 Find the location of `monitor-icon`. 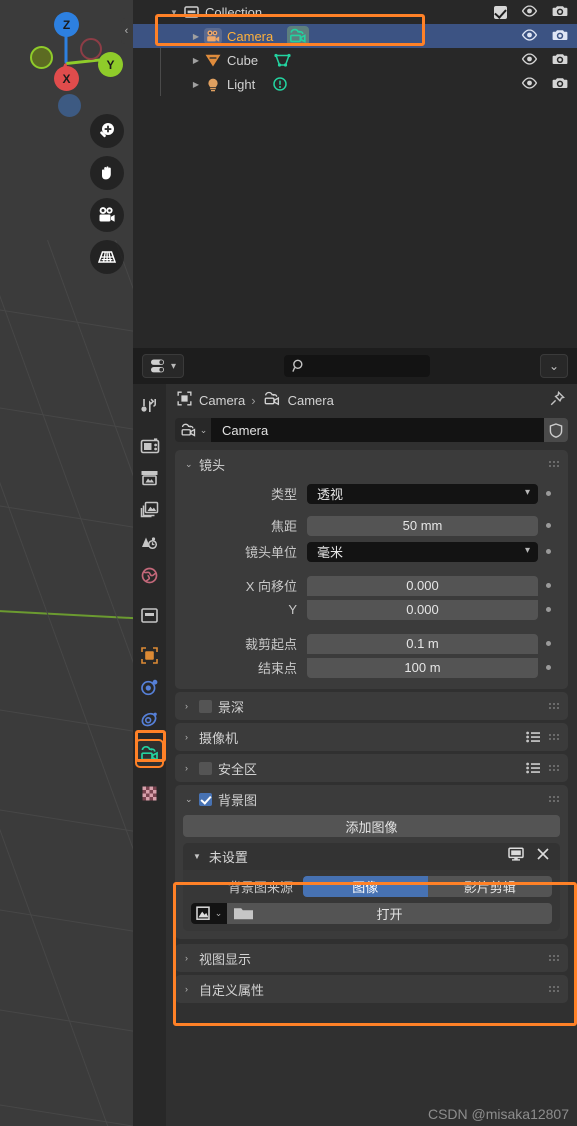

monitor-icon is located at coordinates (516, 855).